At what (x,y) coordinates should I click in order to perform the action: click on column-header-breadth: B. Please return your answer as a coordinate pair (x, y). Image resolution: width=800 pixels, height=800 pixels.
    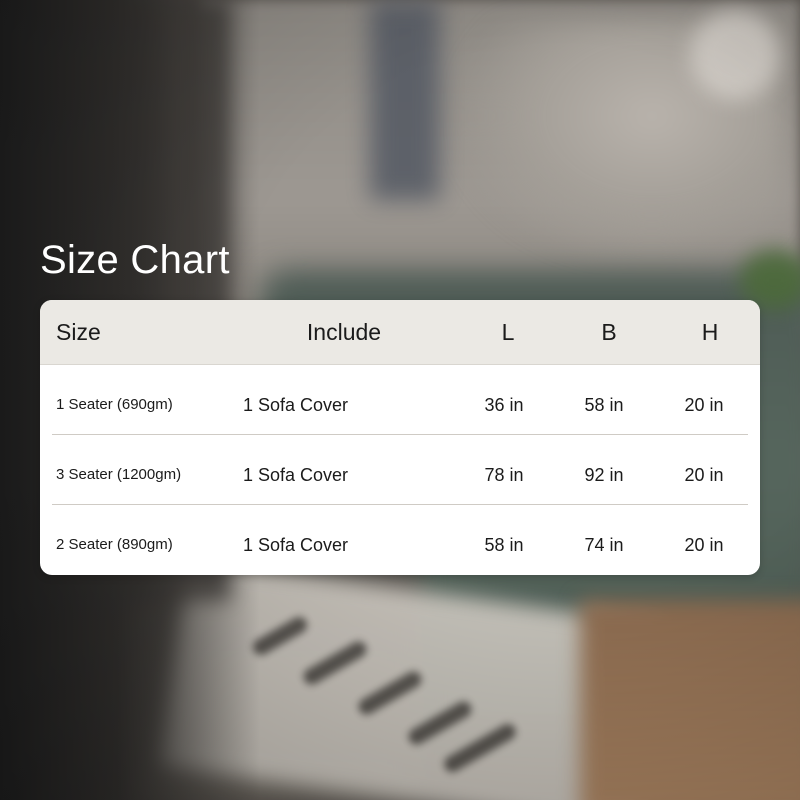
    Looking at the image, I should click on (609, 332).